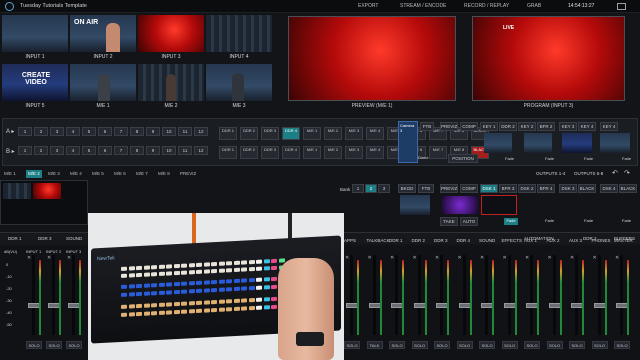 Image resolution: width=640 pixels, height=360 pixels. Describe the element at coordinates (29, 258) in the screenshot. I see `input-1-strip-mute-icon: ✕` at that location.